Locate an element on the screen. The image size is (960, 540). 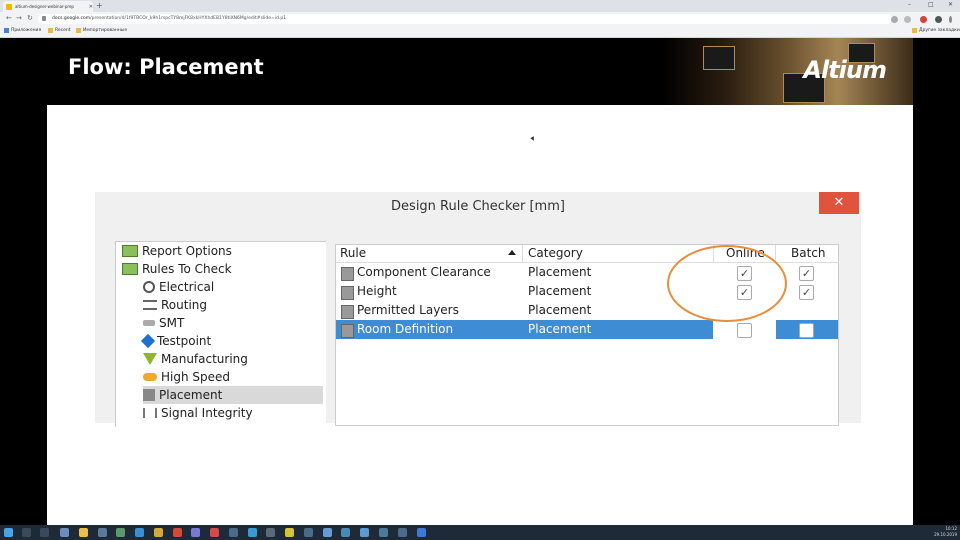
tree-item-label: Electrical is located at coordinates (187, 287).